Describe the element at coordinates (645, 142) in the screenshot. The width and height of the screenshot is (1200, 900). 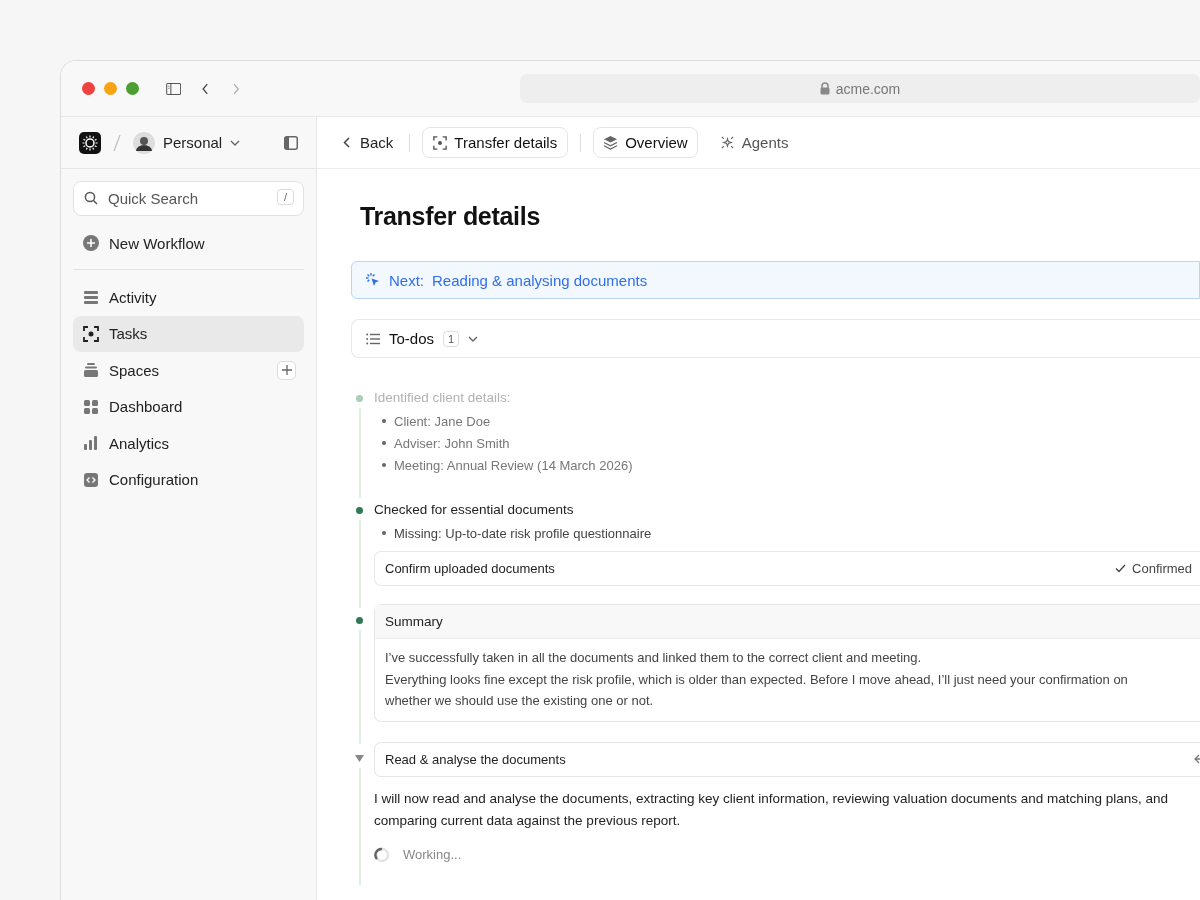
I see `tab: Overview` at that location.